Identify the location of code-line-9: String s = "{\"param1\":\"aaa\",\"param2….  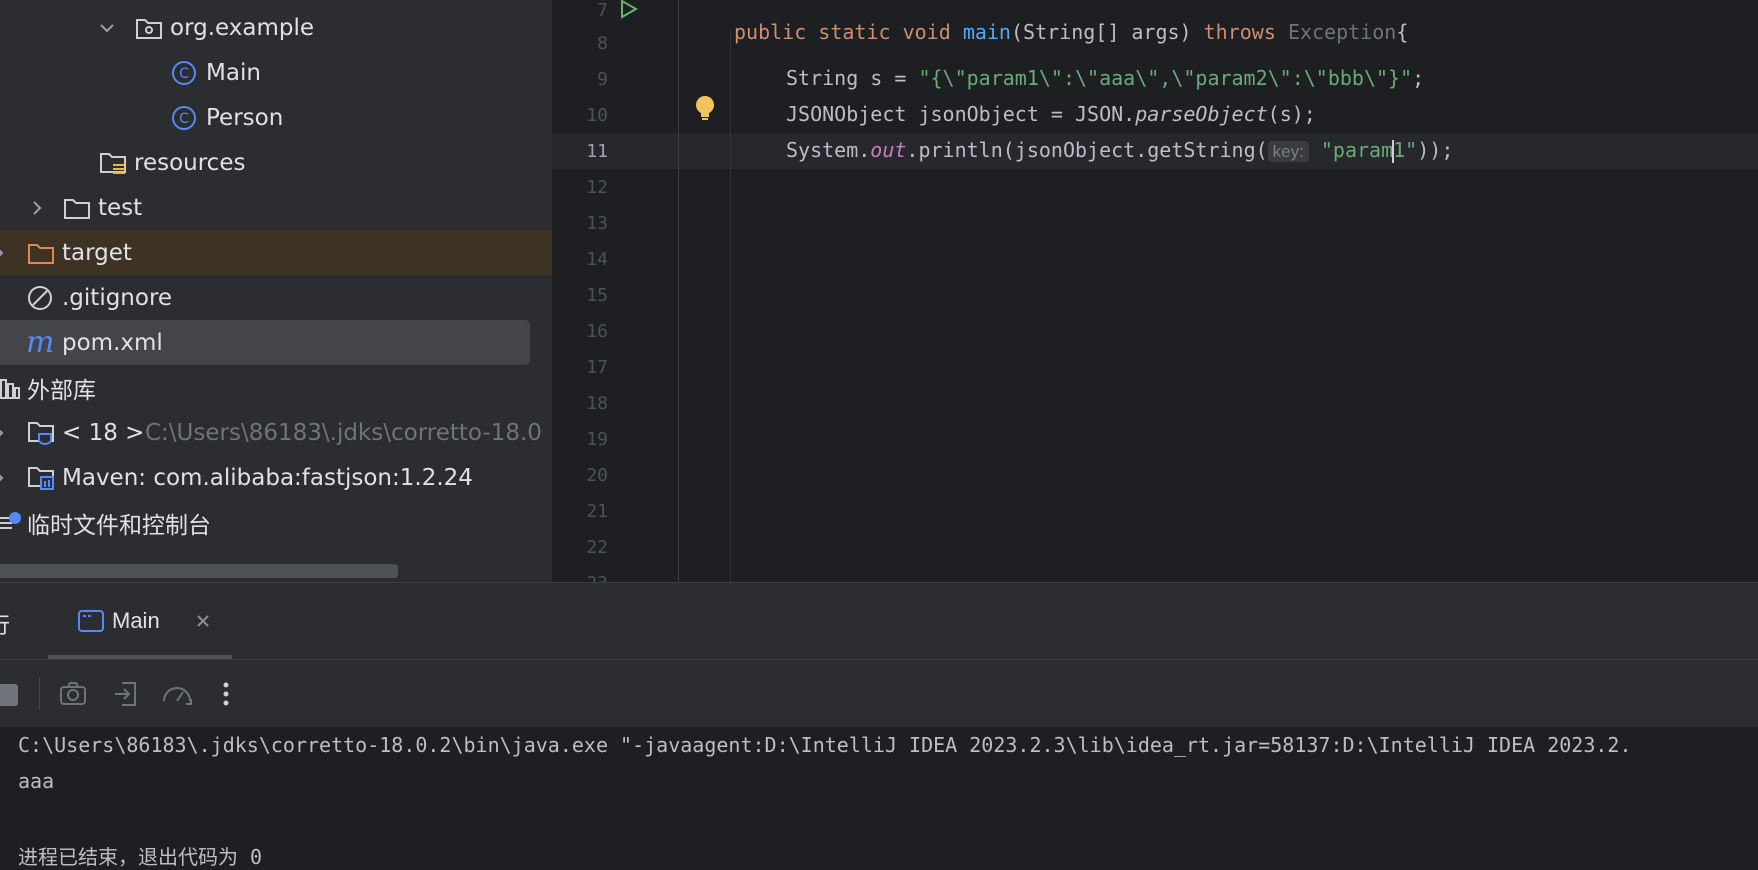
(1105, 78).